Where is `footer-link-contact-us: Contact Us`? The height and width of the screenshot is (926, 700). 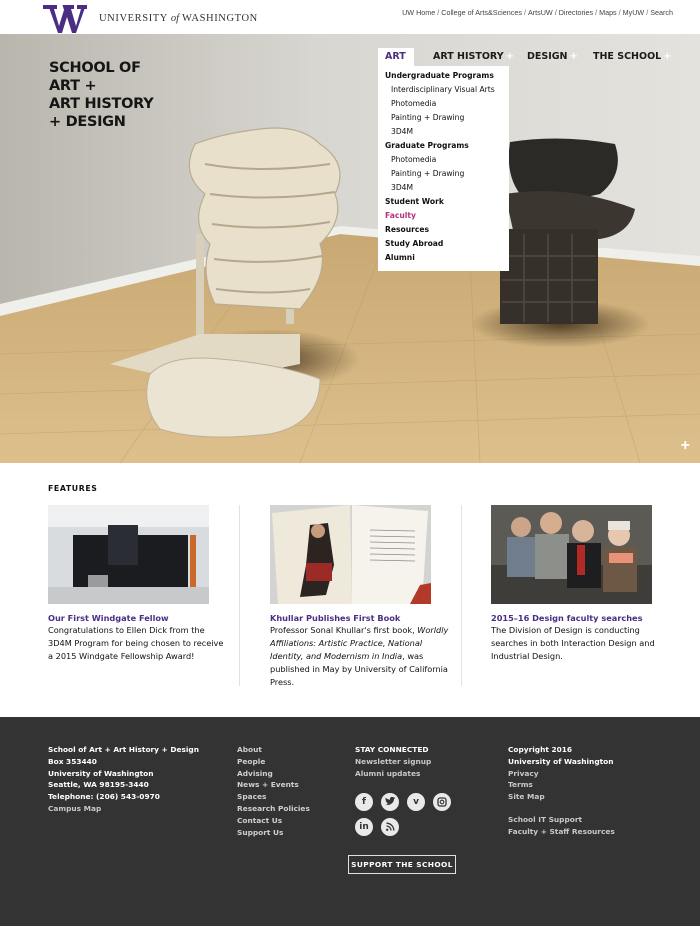
footer-link-contact-us: Contact Us is located at coordinates (273, 821).